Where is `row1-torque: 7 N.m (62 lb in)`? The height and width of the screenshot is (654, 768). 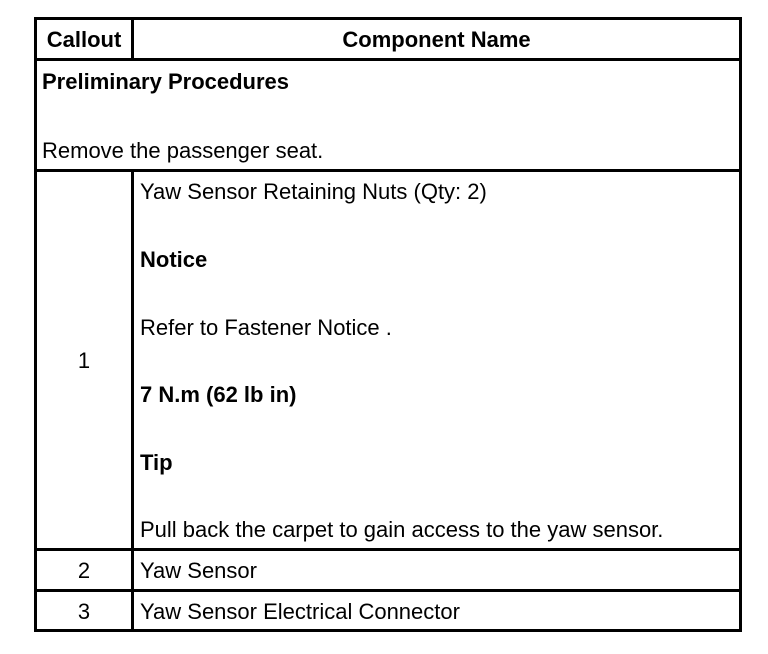 row1-torque: 7 N.m (62 lb in) is located at coordinates (218, 394).